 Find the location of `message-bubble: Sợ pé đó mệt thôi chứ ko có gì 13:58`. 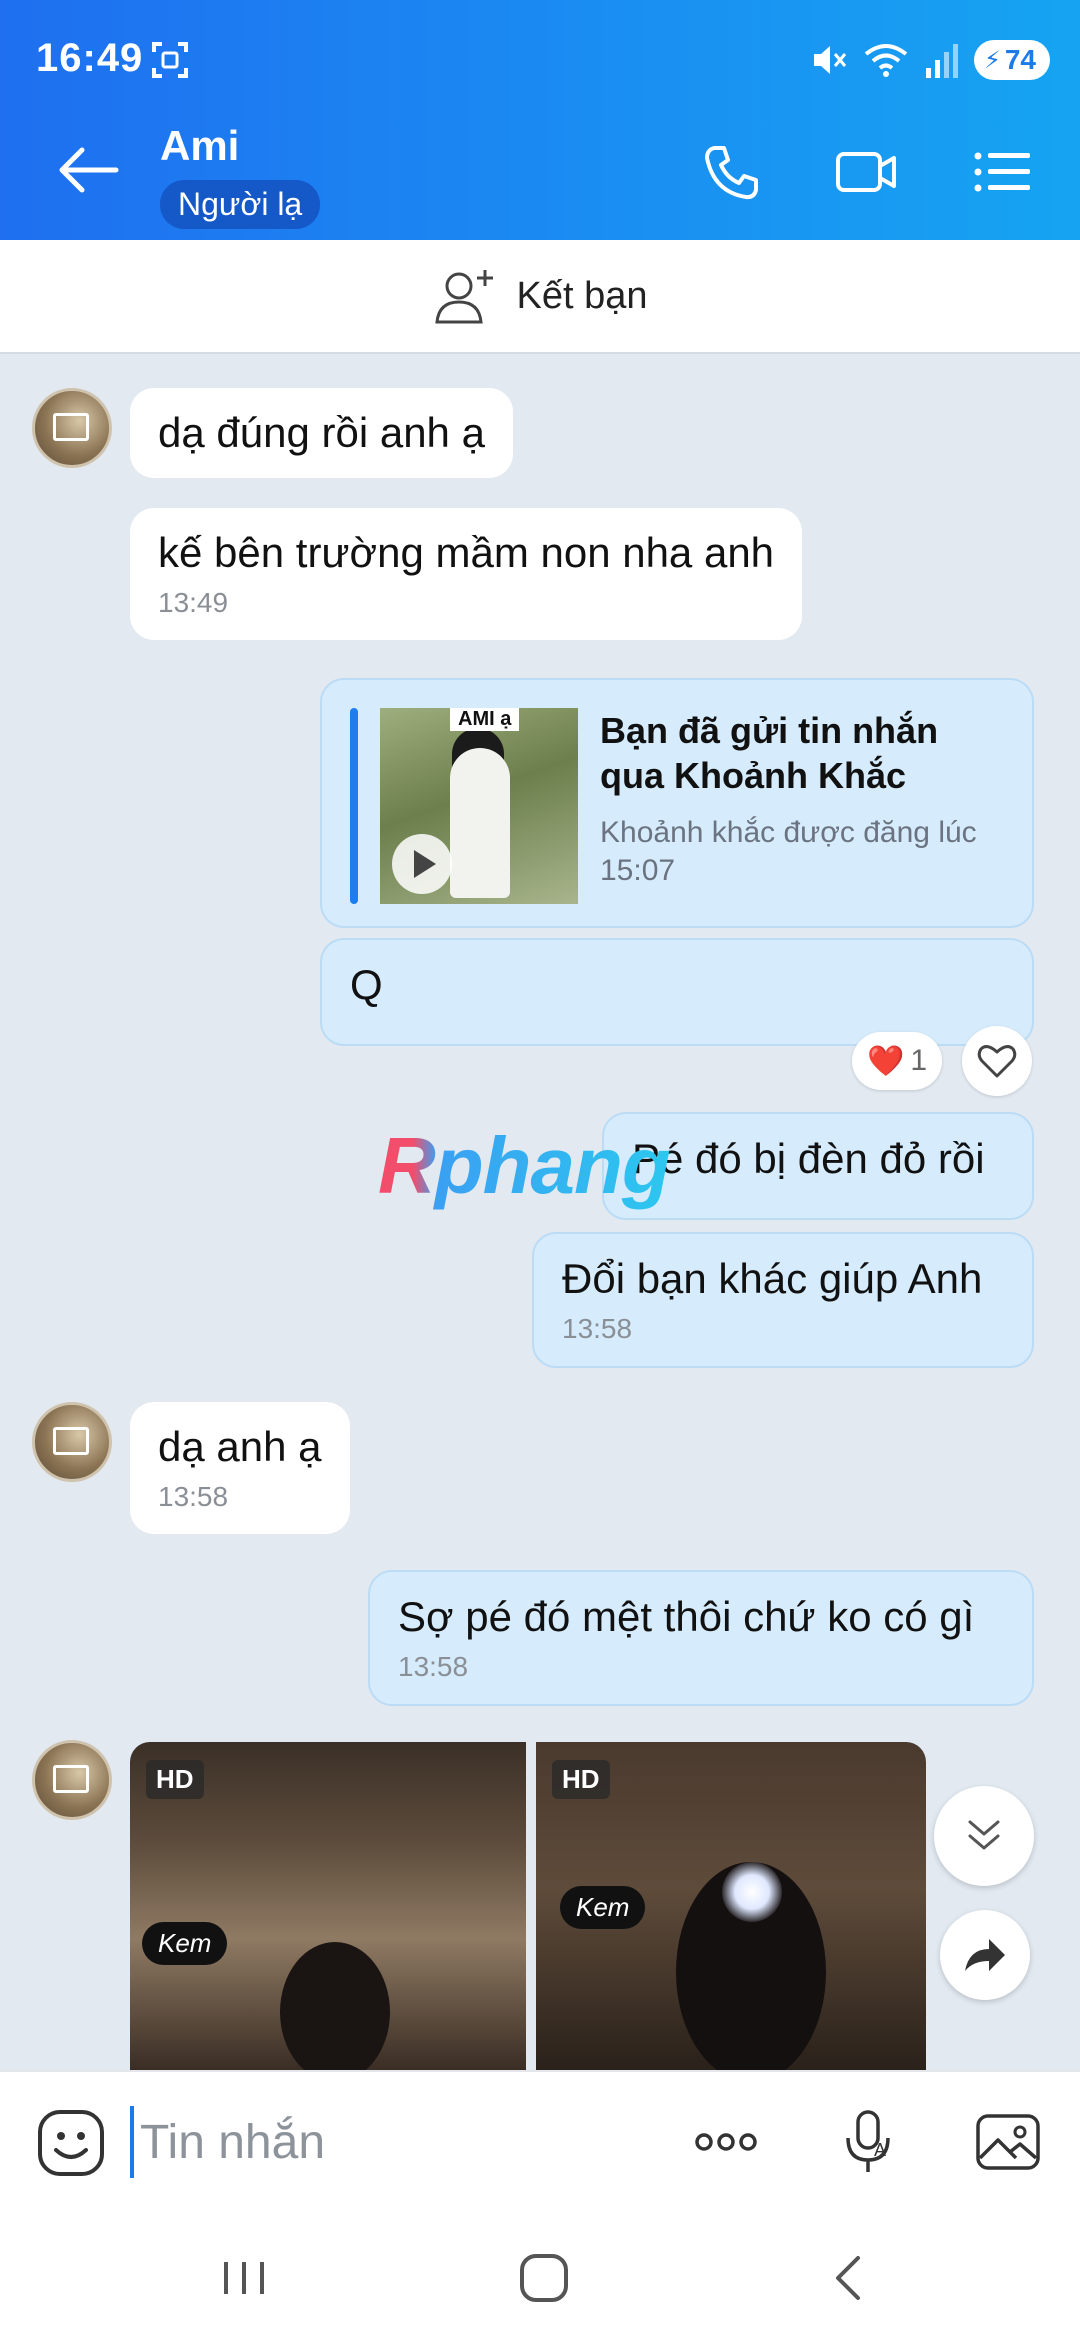

message-bubble: Sợ pé đó mệt thôi chứ ko có gì 13:58 is located at coordinates (701, 1638).